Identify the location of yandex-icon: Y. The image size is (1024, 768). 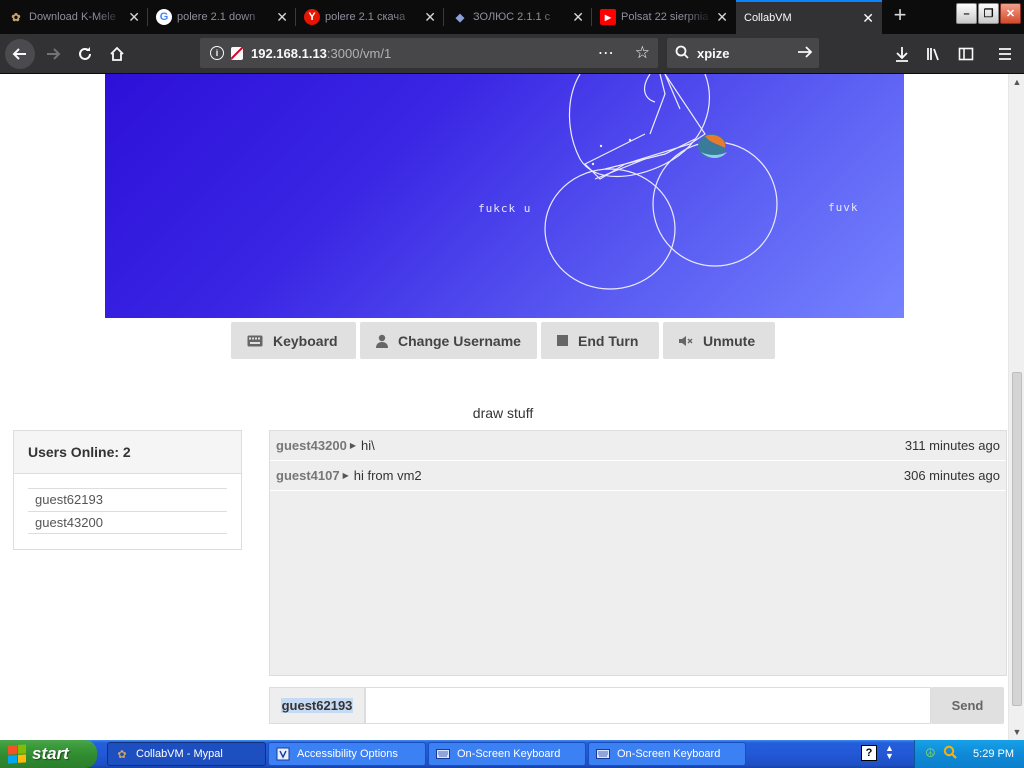
(312, 17).